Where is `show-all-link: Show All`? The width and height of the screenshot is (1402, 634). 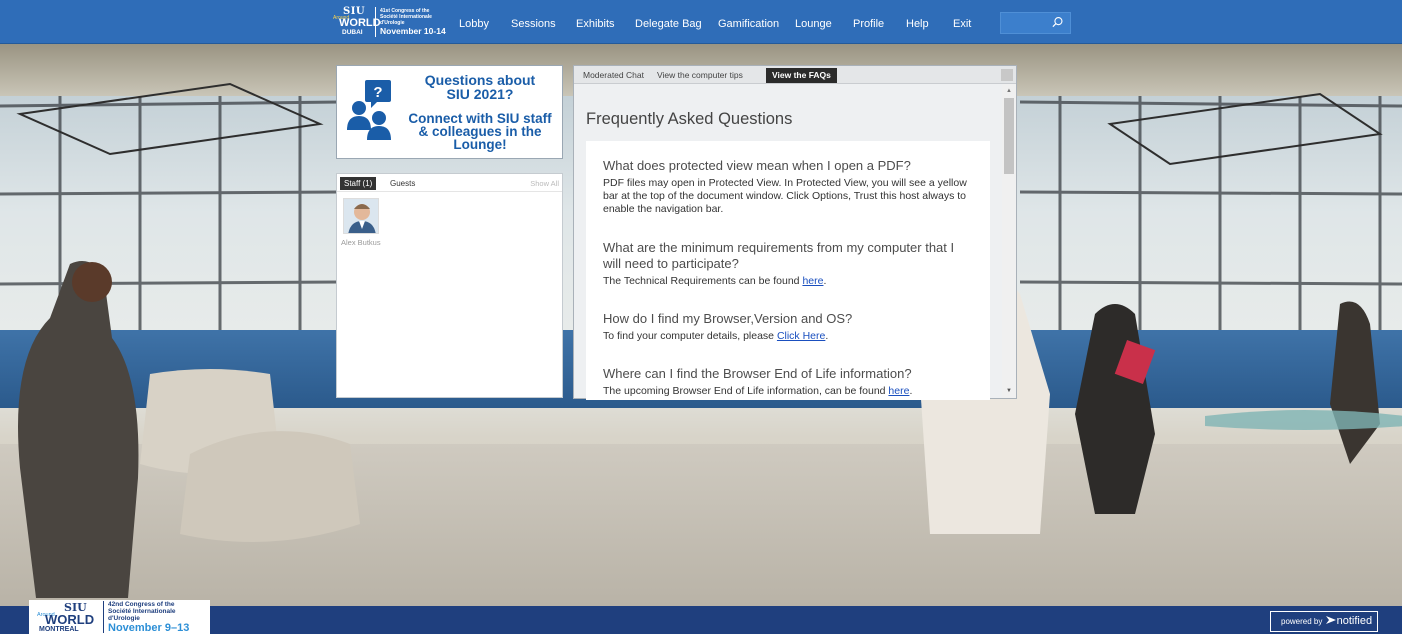
show-all-link: Show All is located at coordinates (544, 183).